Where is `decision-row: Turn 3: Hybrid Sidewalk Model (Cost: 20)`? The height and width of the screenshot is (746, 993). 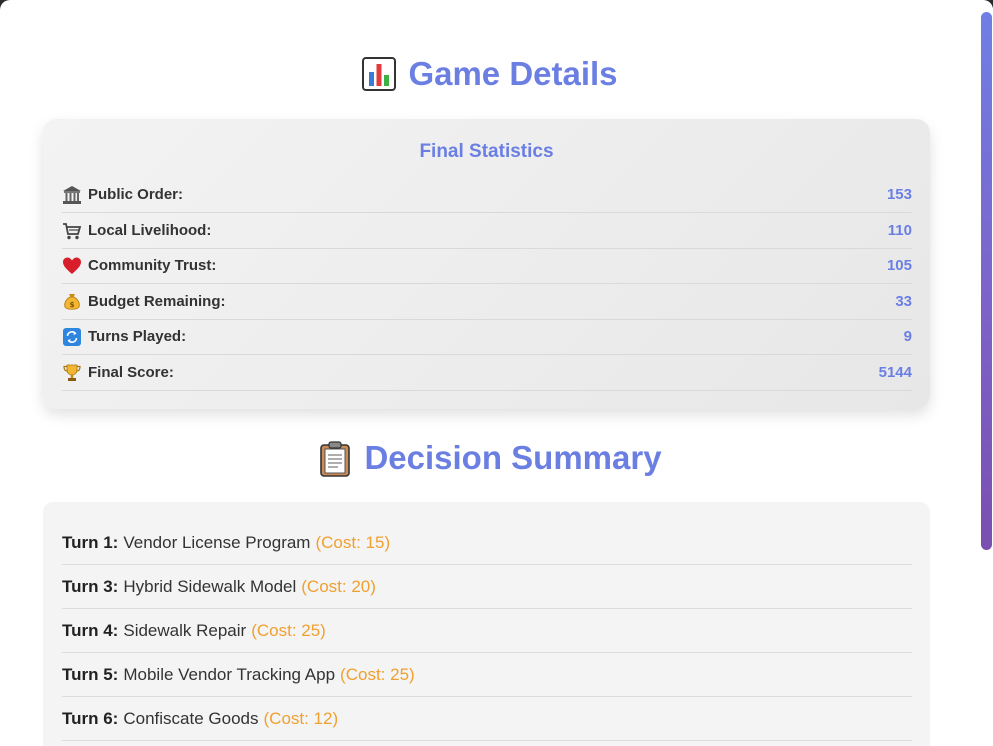
decision-row: Turn 3: Hybrid Sidewalk Model (Cost: 20) is located at coordinates (487, 587).